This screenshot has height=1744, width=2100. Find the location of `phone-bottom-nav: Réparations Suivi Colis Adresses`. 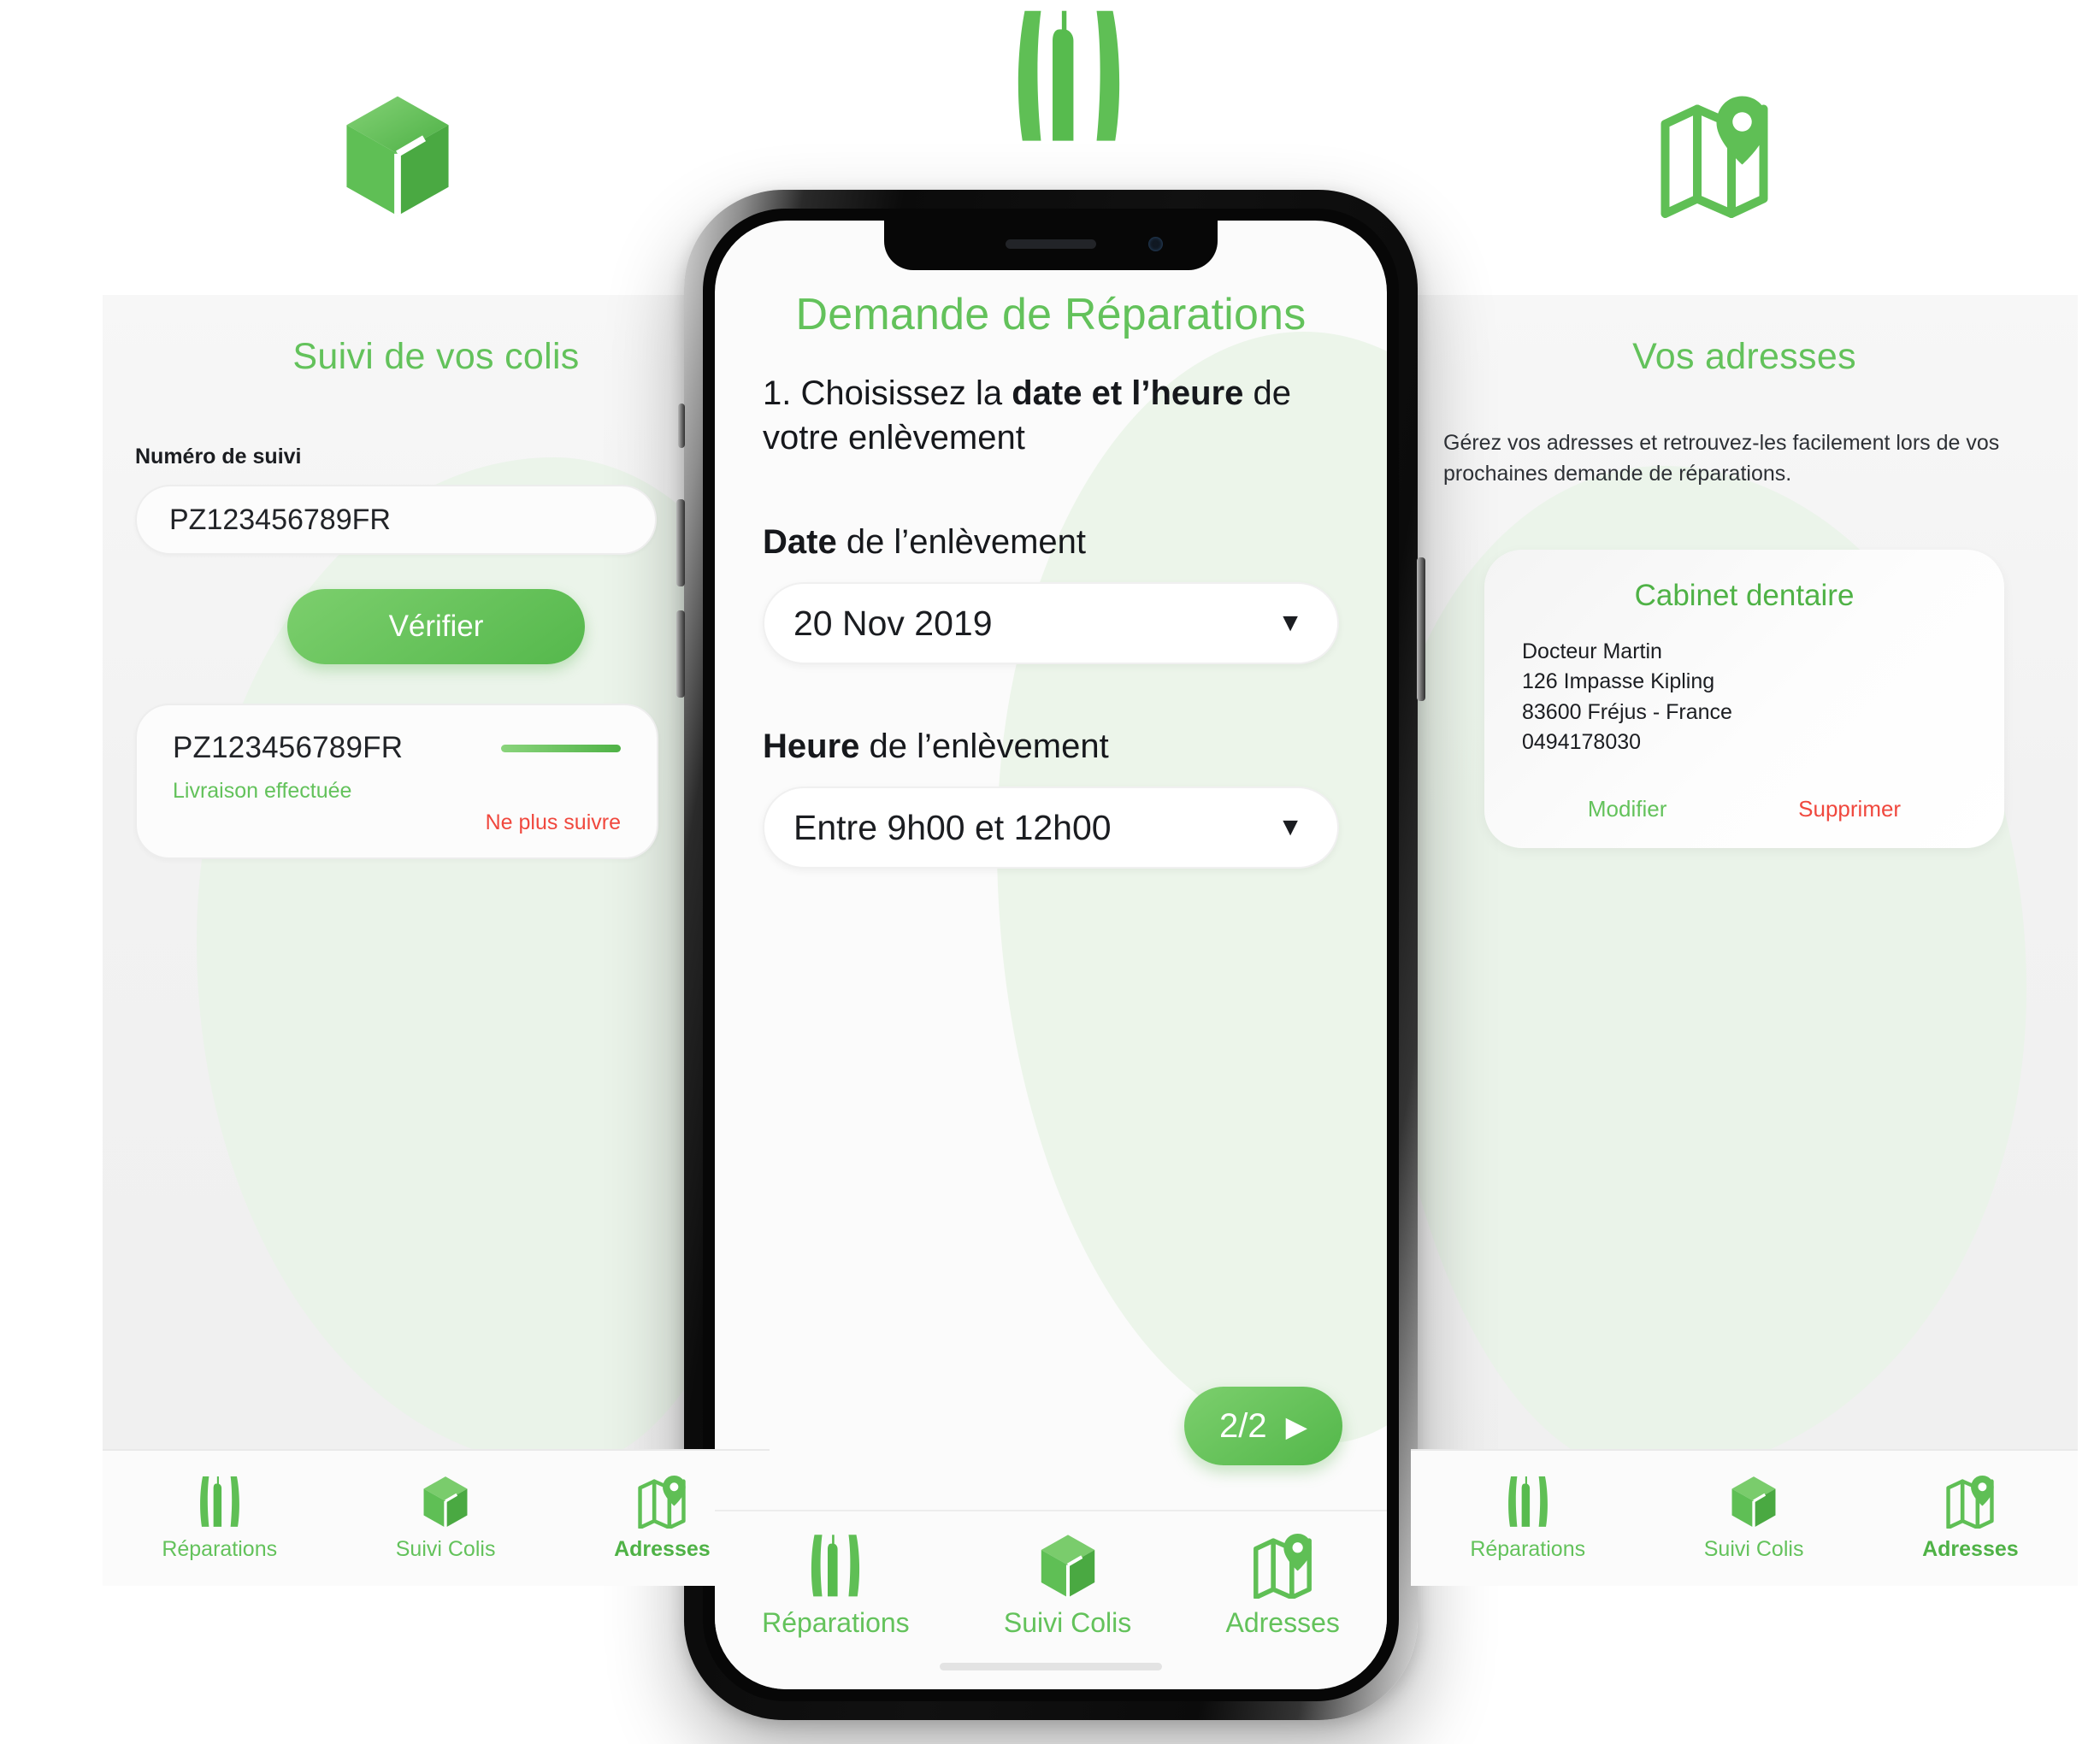

phone-bottom-nav: Réparations Suivi Colis Adresses is located at coordinates (1051, 1599).